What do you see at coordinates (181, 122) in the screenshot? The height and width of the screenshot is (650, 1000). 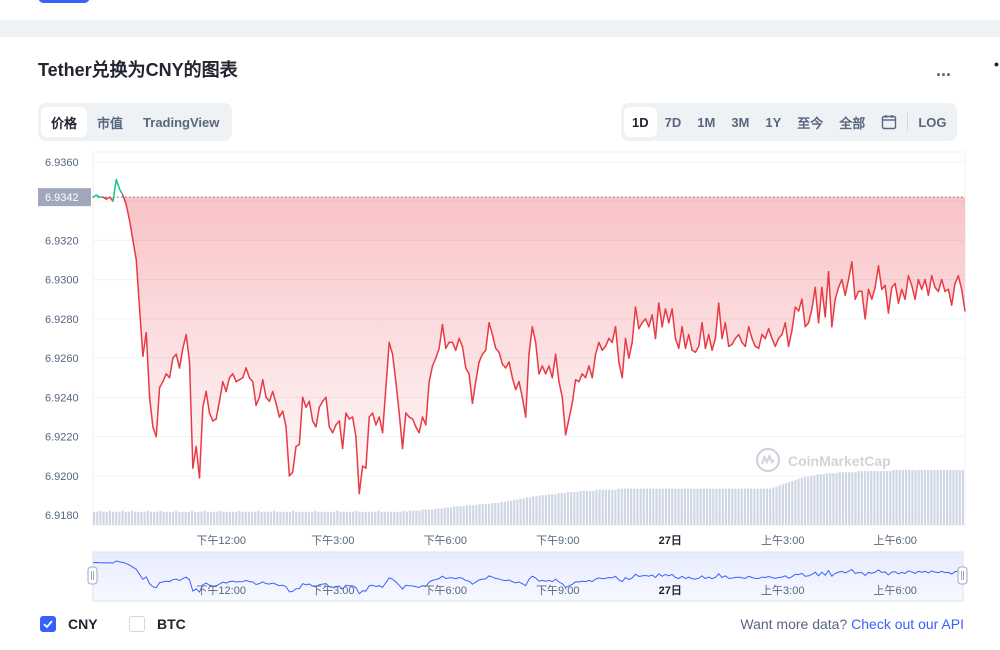 I see `tab-tradingview: TradingView` at bounding box center [181, 122].